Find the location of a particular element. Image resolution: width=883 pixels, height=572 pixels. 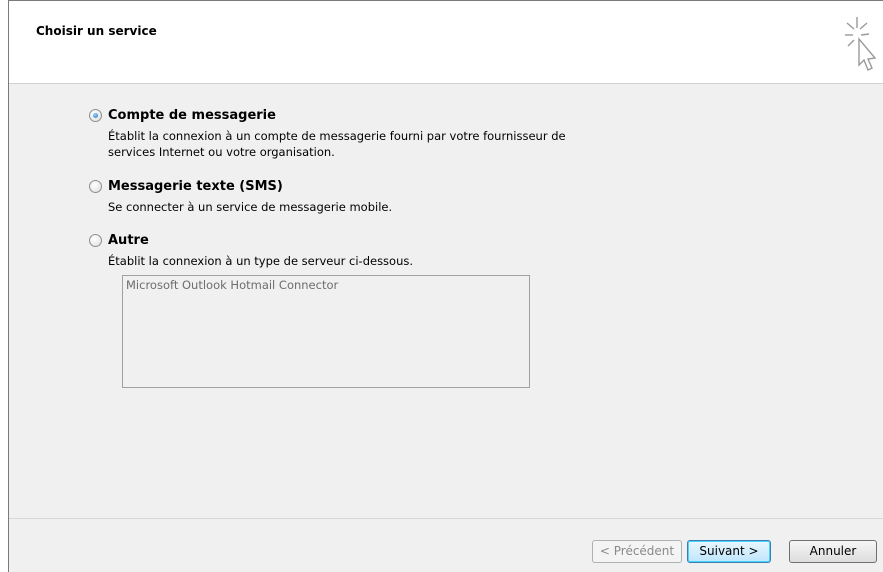

wizard-cursor-icon is located at coordinates (861, 44).